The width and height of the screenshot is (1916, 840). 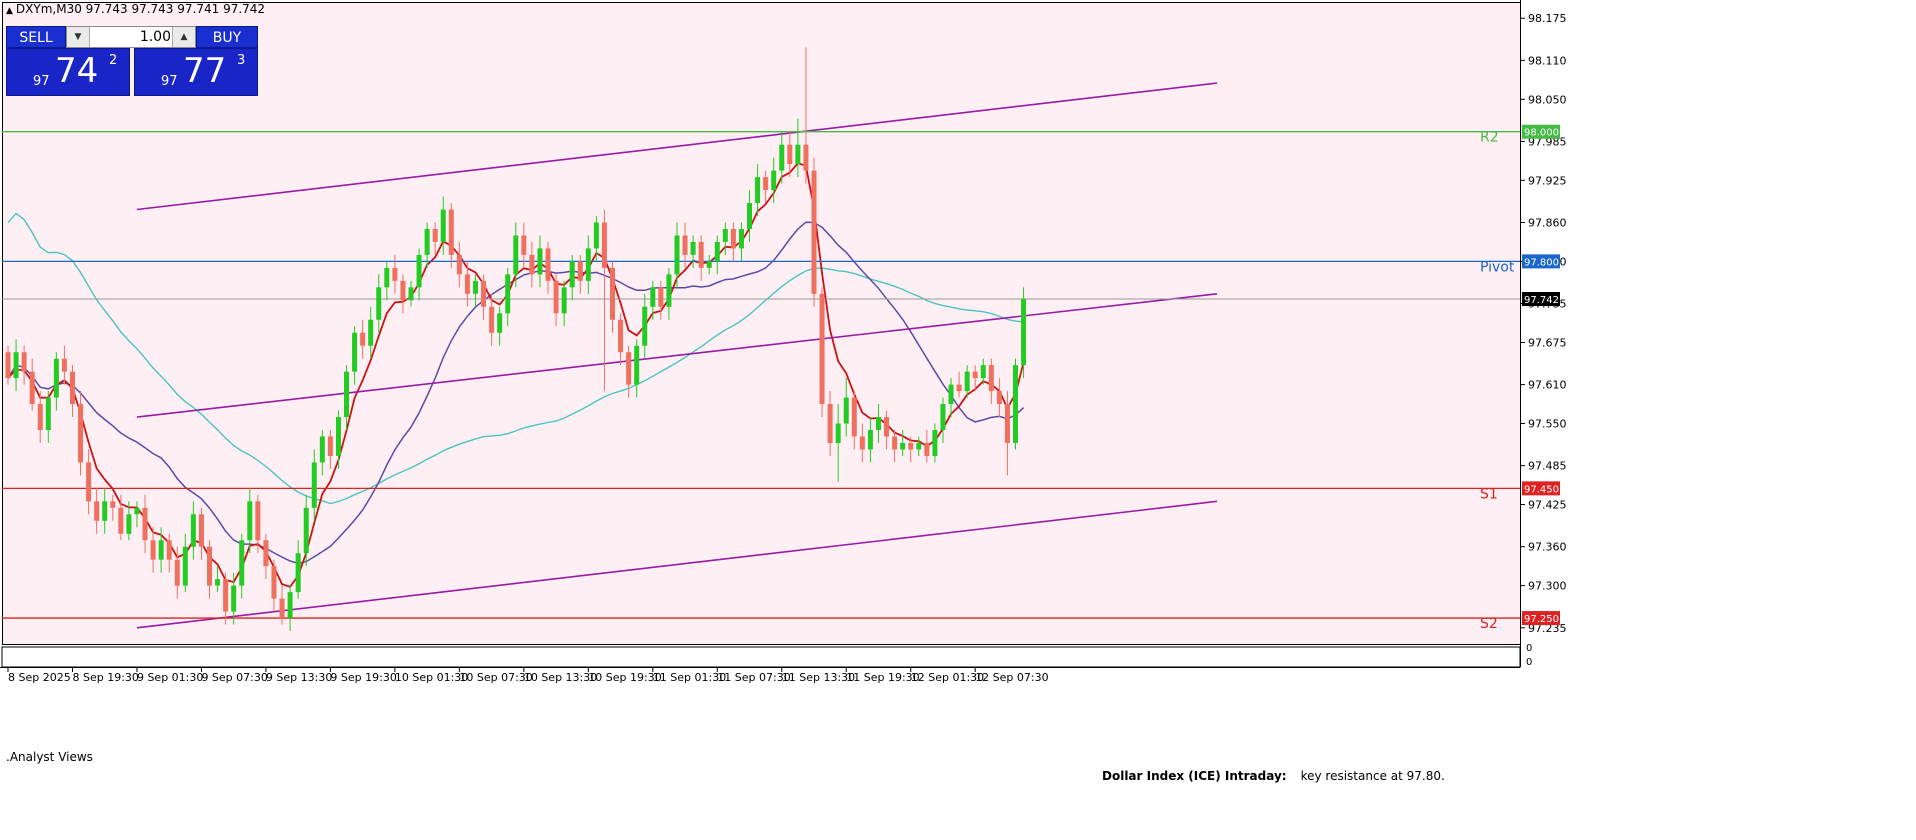 I want to click on x-tick-label: 9 Sep 13:30, so click(x=299, y=677).